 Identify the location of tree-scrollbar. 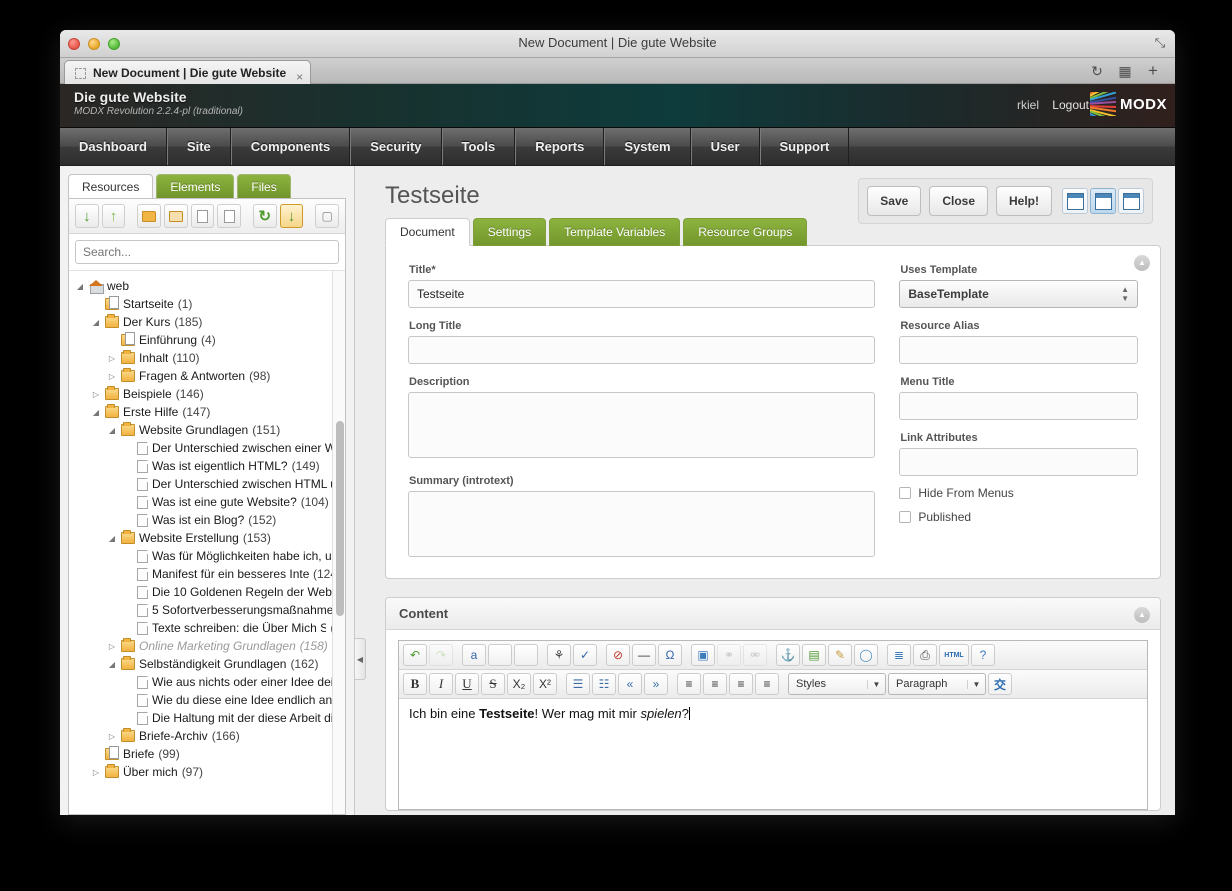
(338, 542).